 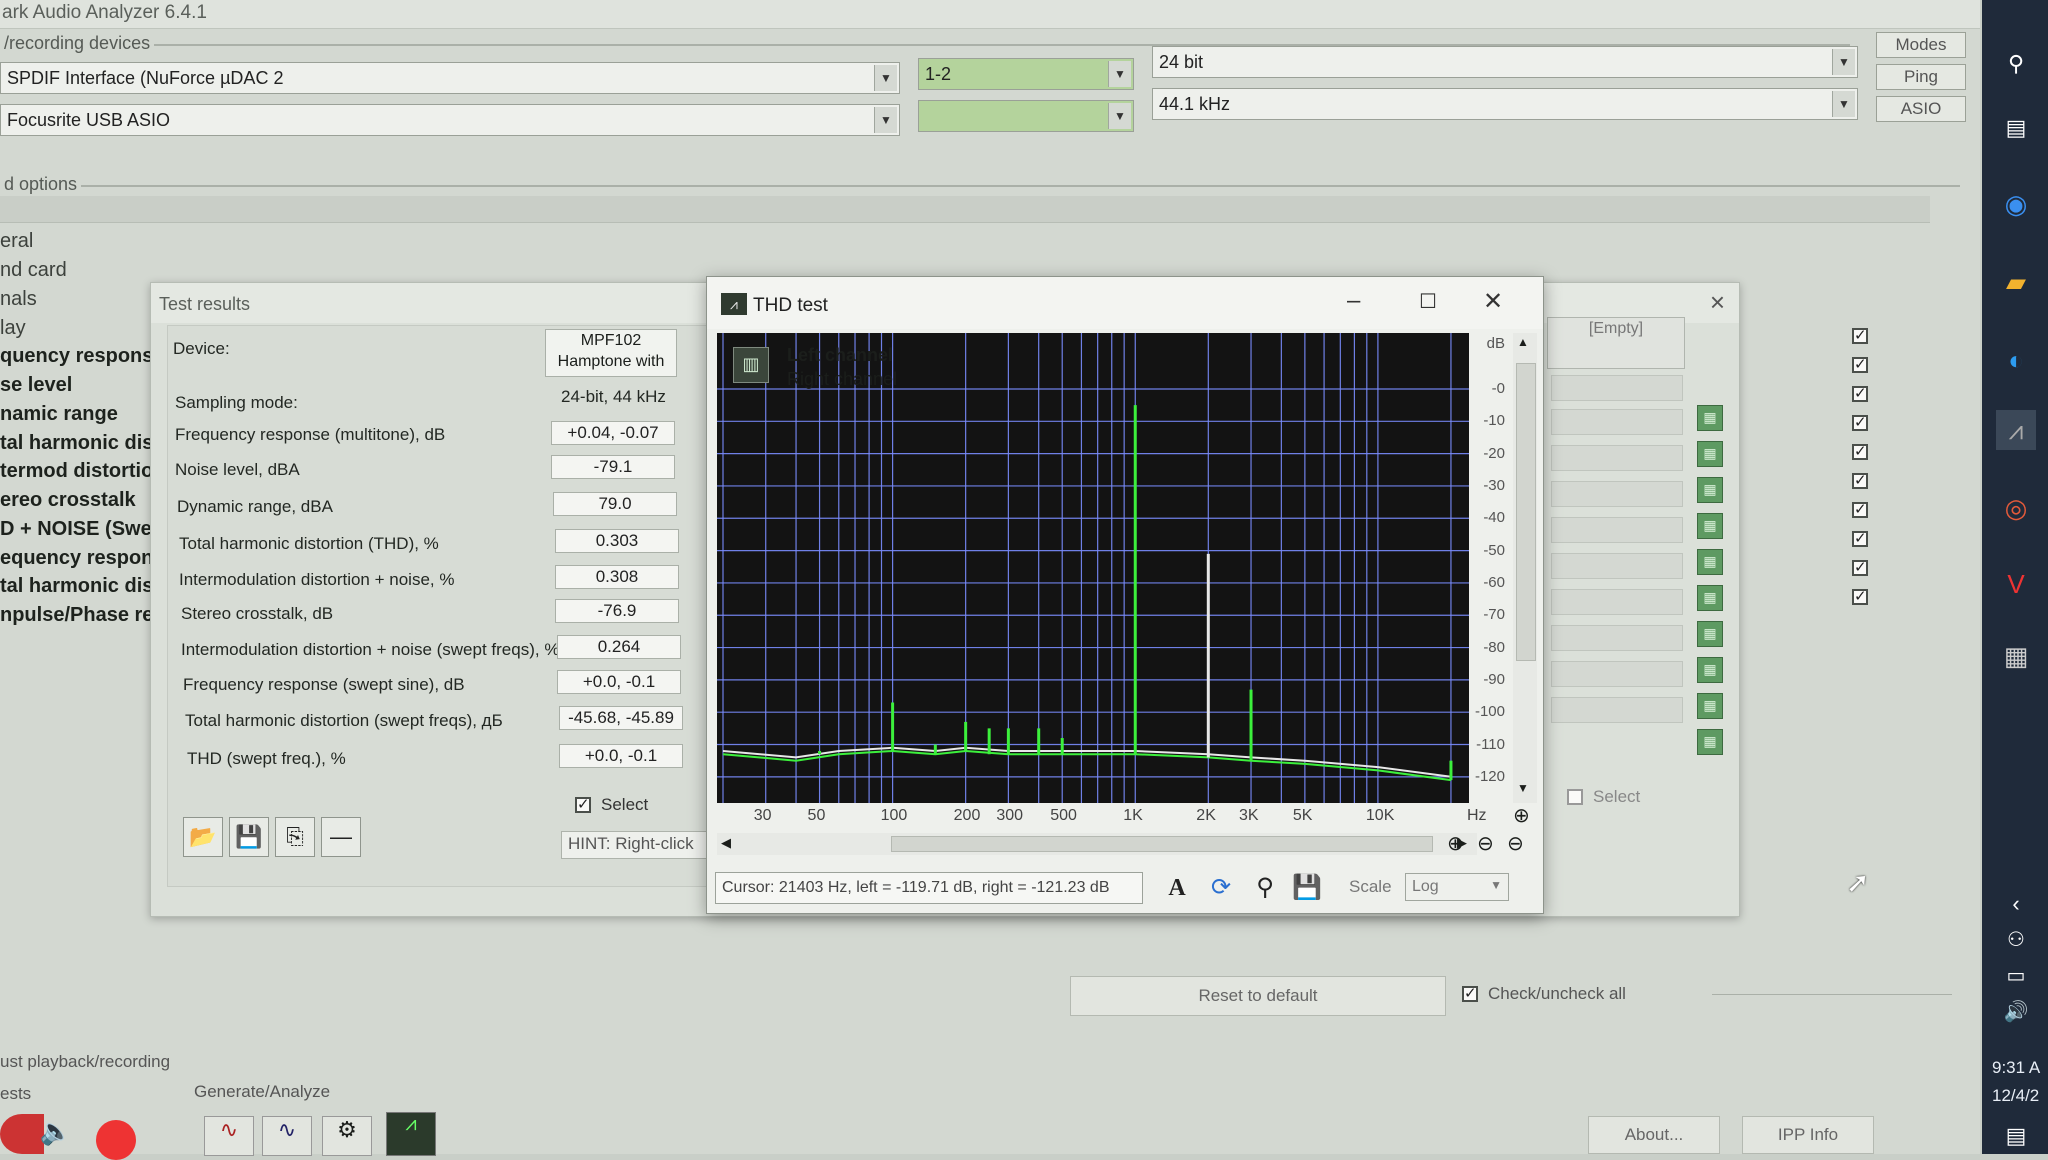 I want to click on notification-icon: ▤, so click(x=2016, y=1136).